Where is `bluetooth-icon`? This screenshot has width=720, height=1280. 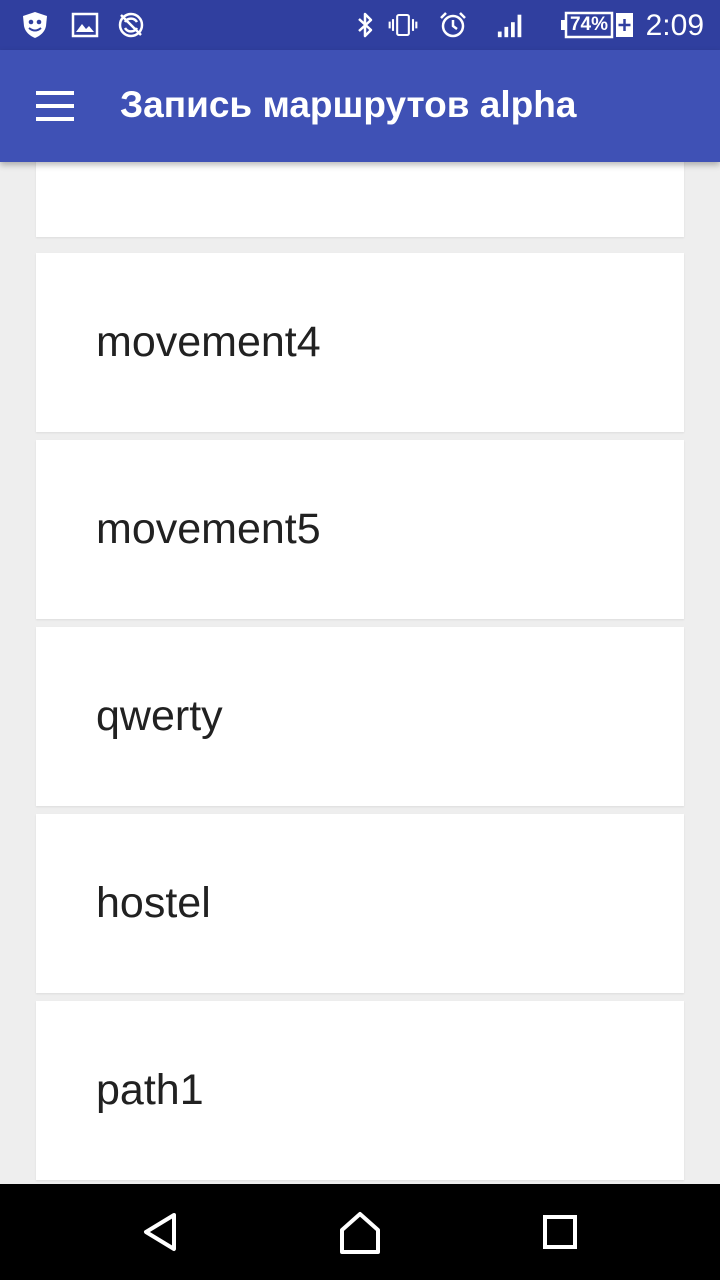
bluetooth-icon is located at coordinates (365, 25).